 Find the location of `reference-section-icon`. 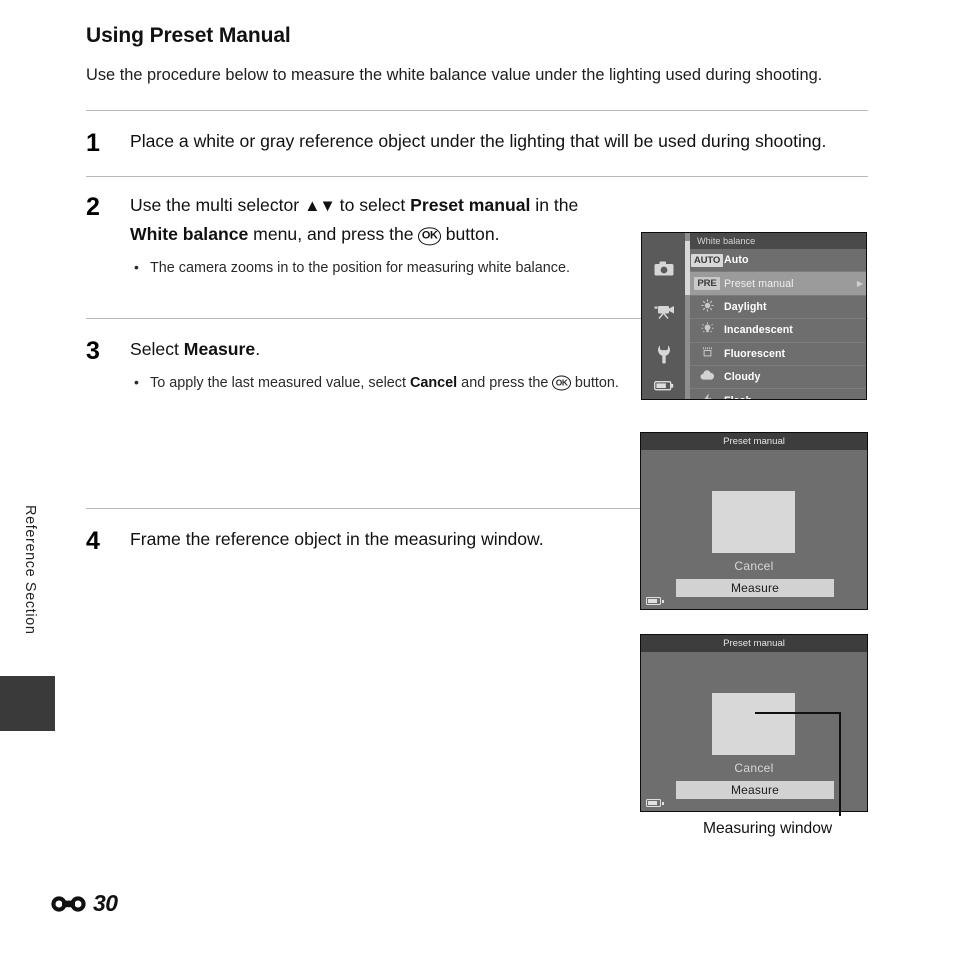

reference-section-icon is located at coordinates (70, 904).